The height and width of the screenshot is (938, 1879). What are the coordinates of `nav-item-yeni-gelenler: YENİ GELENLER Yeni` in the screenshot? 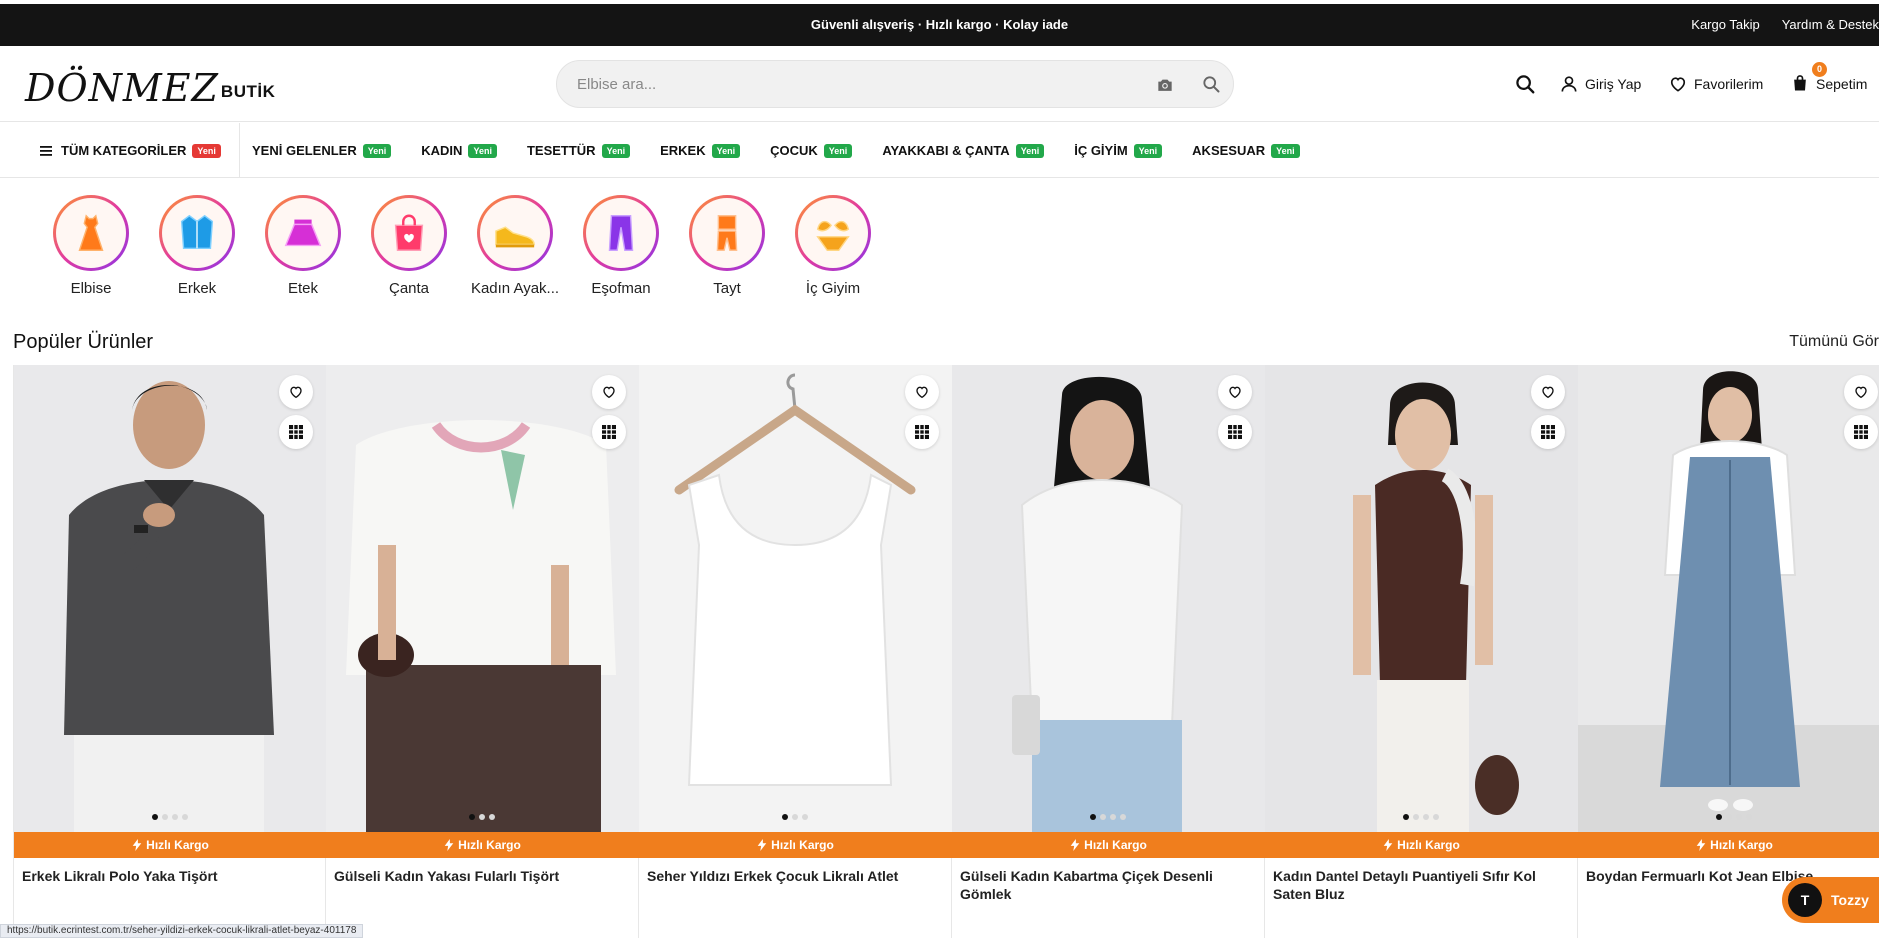 It's located at (322, 150).